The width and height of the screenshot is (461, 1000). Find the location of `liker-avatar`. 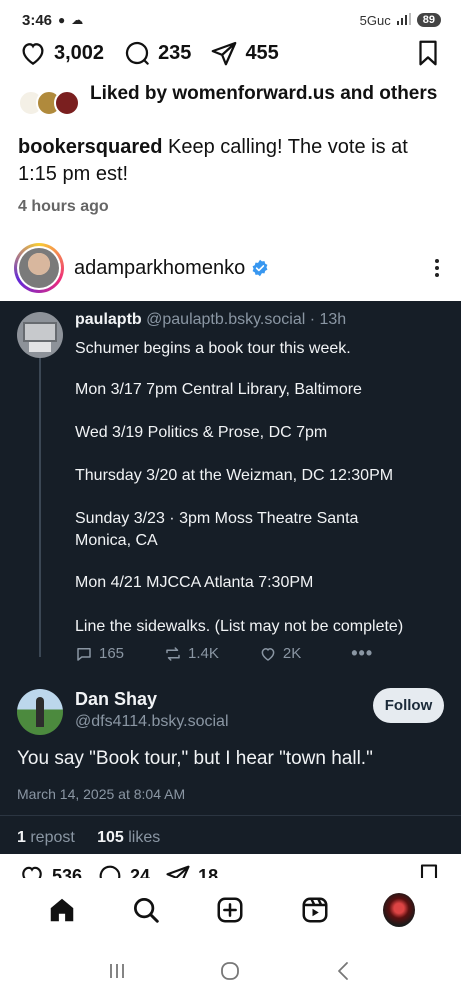

liker-avatar is located at coordinates (67, 103).